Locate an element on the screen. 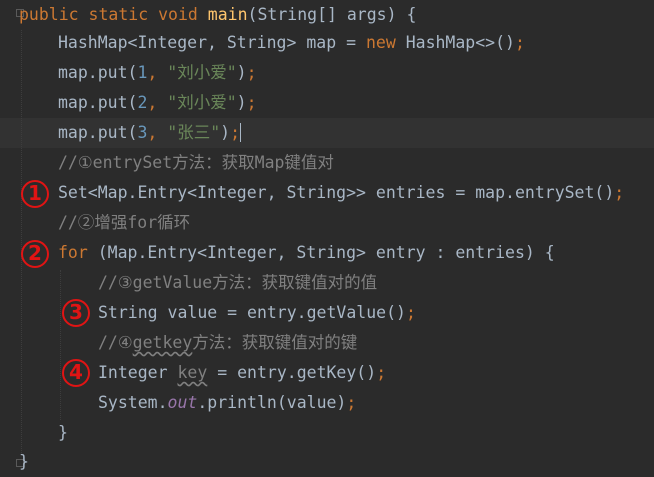  comment-line: //①entrySet方法：获取Map键值对 is located at coordinates (196, 163).